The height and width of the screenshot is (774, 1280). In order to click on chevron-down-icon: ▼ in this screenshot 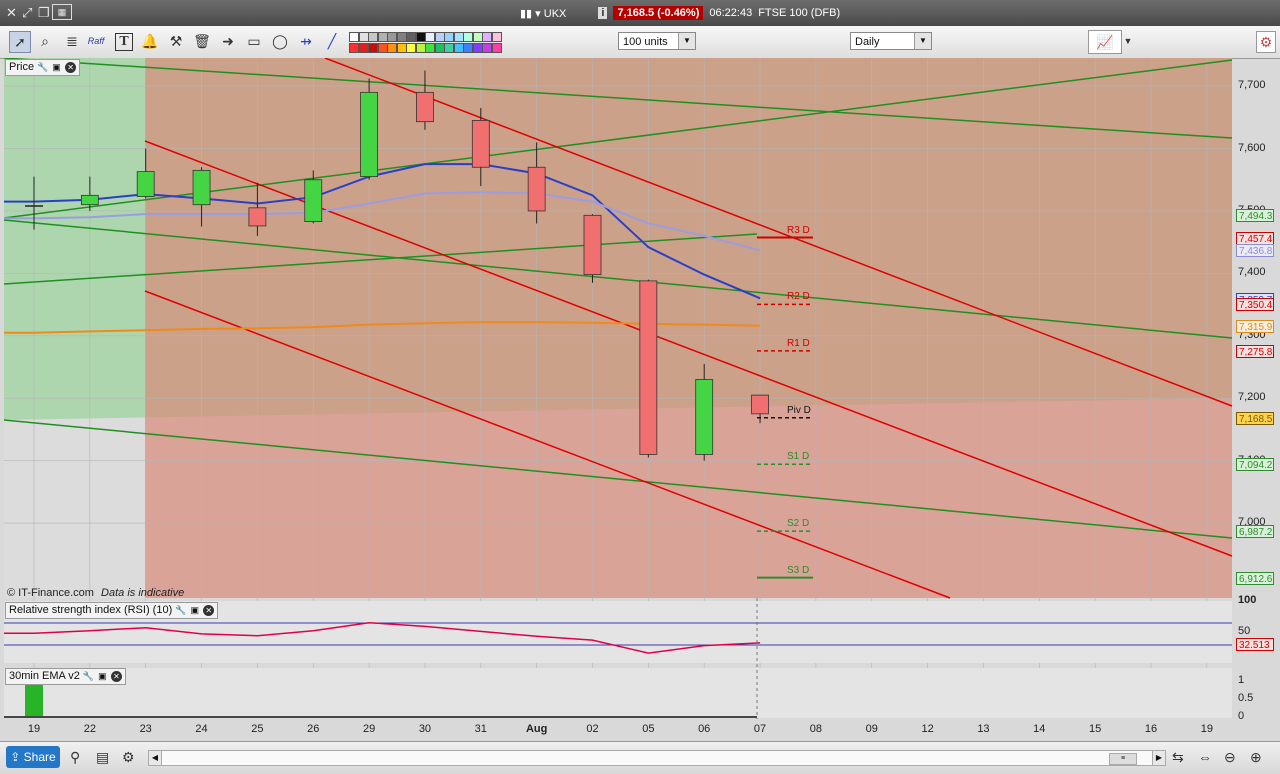, I will do `click(1128, 41)`.